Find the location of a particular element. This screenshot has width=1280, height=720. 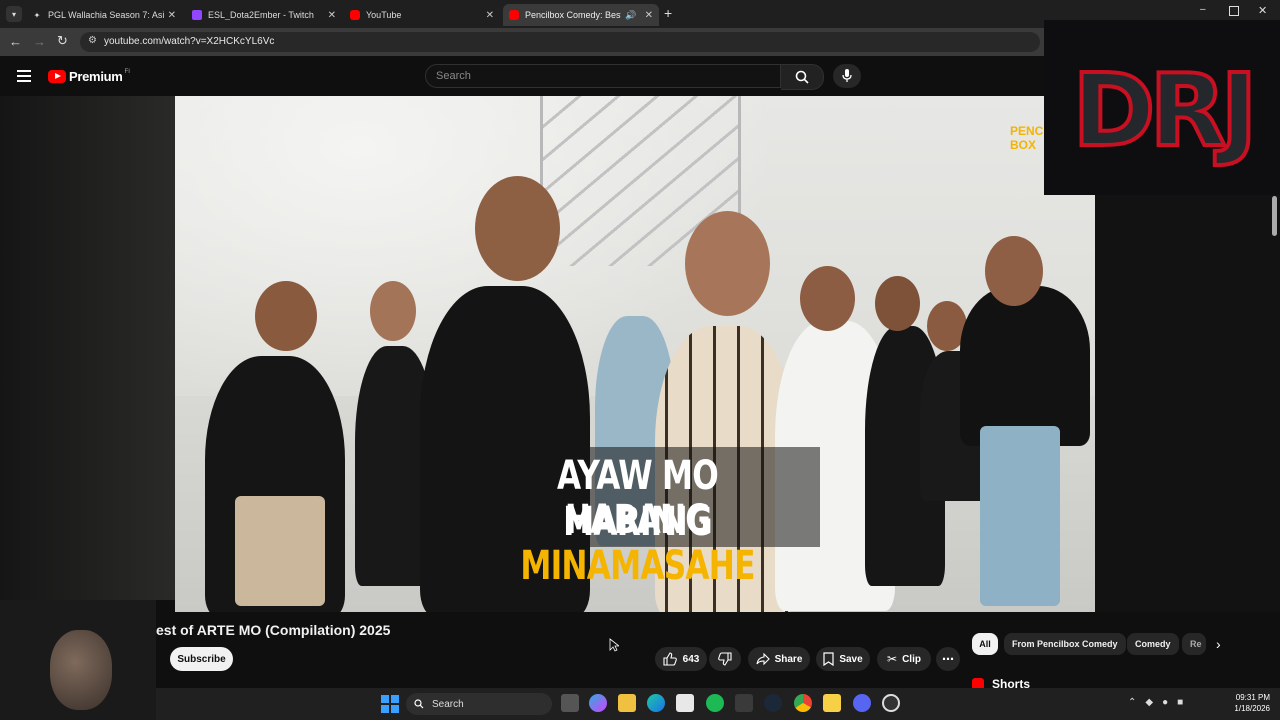

tab-search-button: ▾ is located at coordinates (14, 14).